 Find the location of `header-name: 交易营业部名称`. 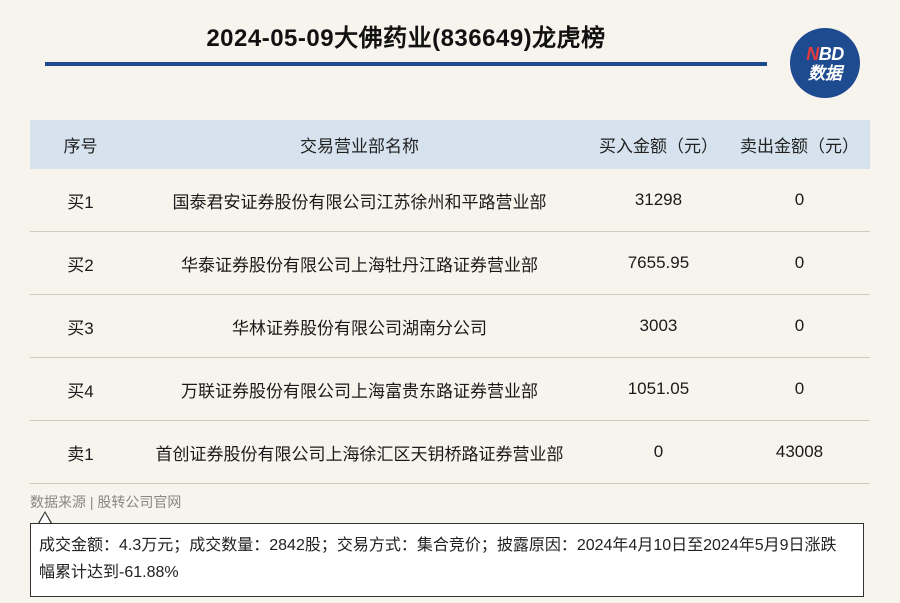

header-name: 交易营业部名称 is located at coordinates (359, 144).